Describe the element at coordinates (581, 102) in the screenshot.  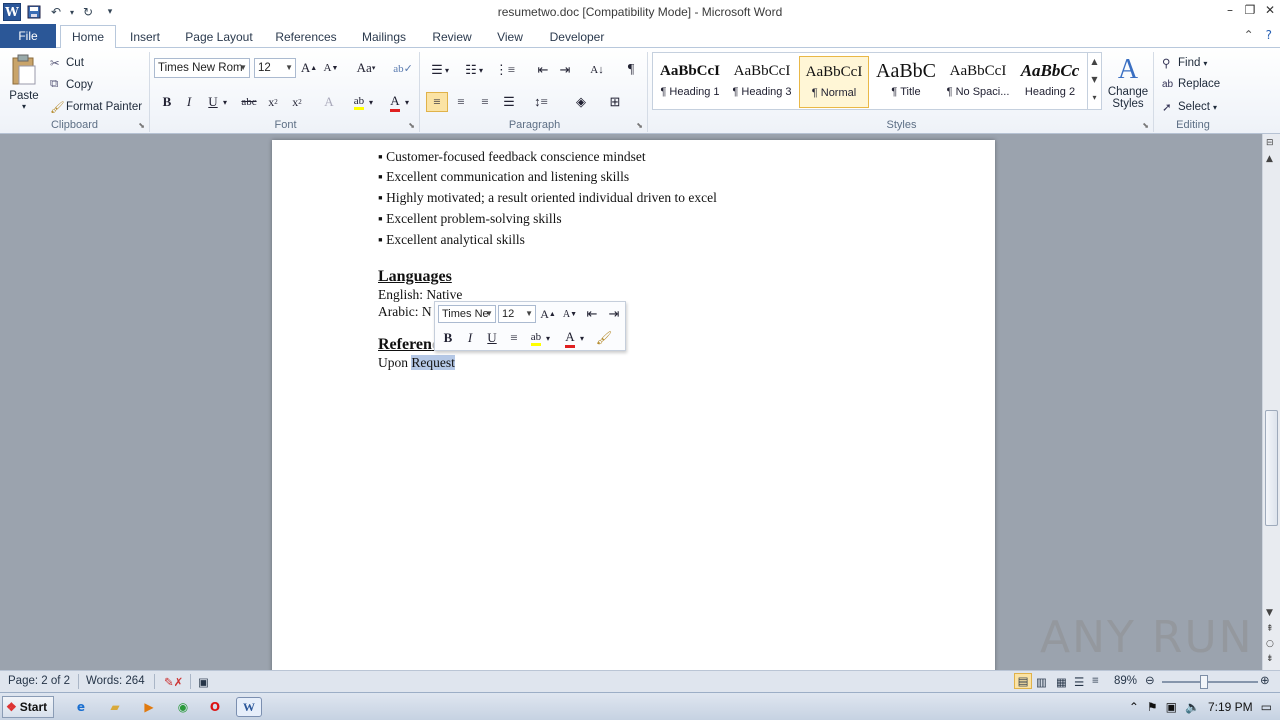
I see `shading-icon: ◈` at that location.